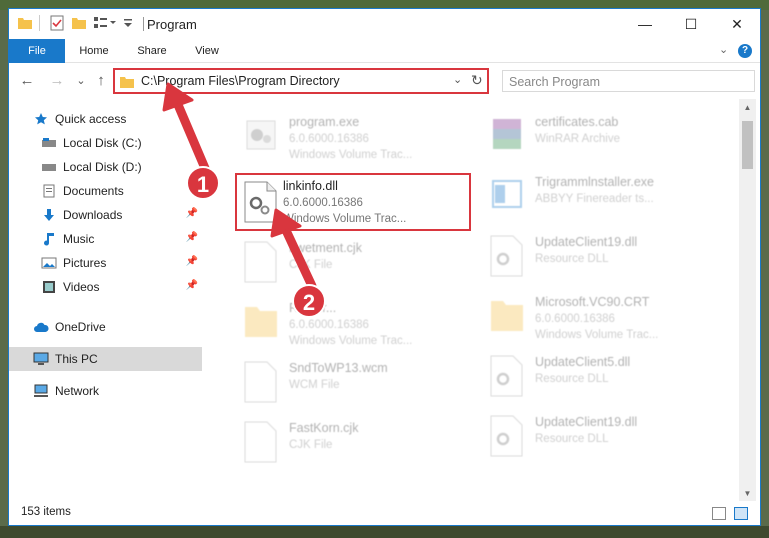 The height and width of the screenshot is (538, 769). Describe the element at coordinates (93, 191) in the screenshot. I see `sidebar-item-label: Documents` at that location.